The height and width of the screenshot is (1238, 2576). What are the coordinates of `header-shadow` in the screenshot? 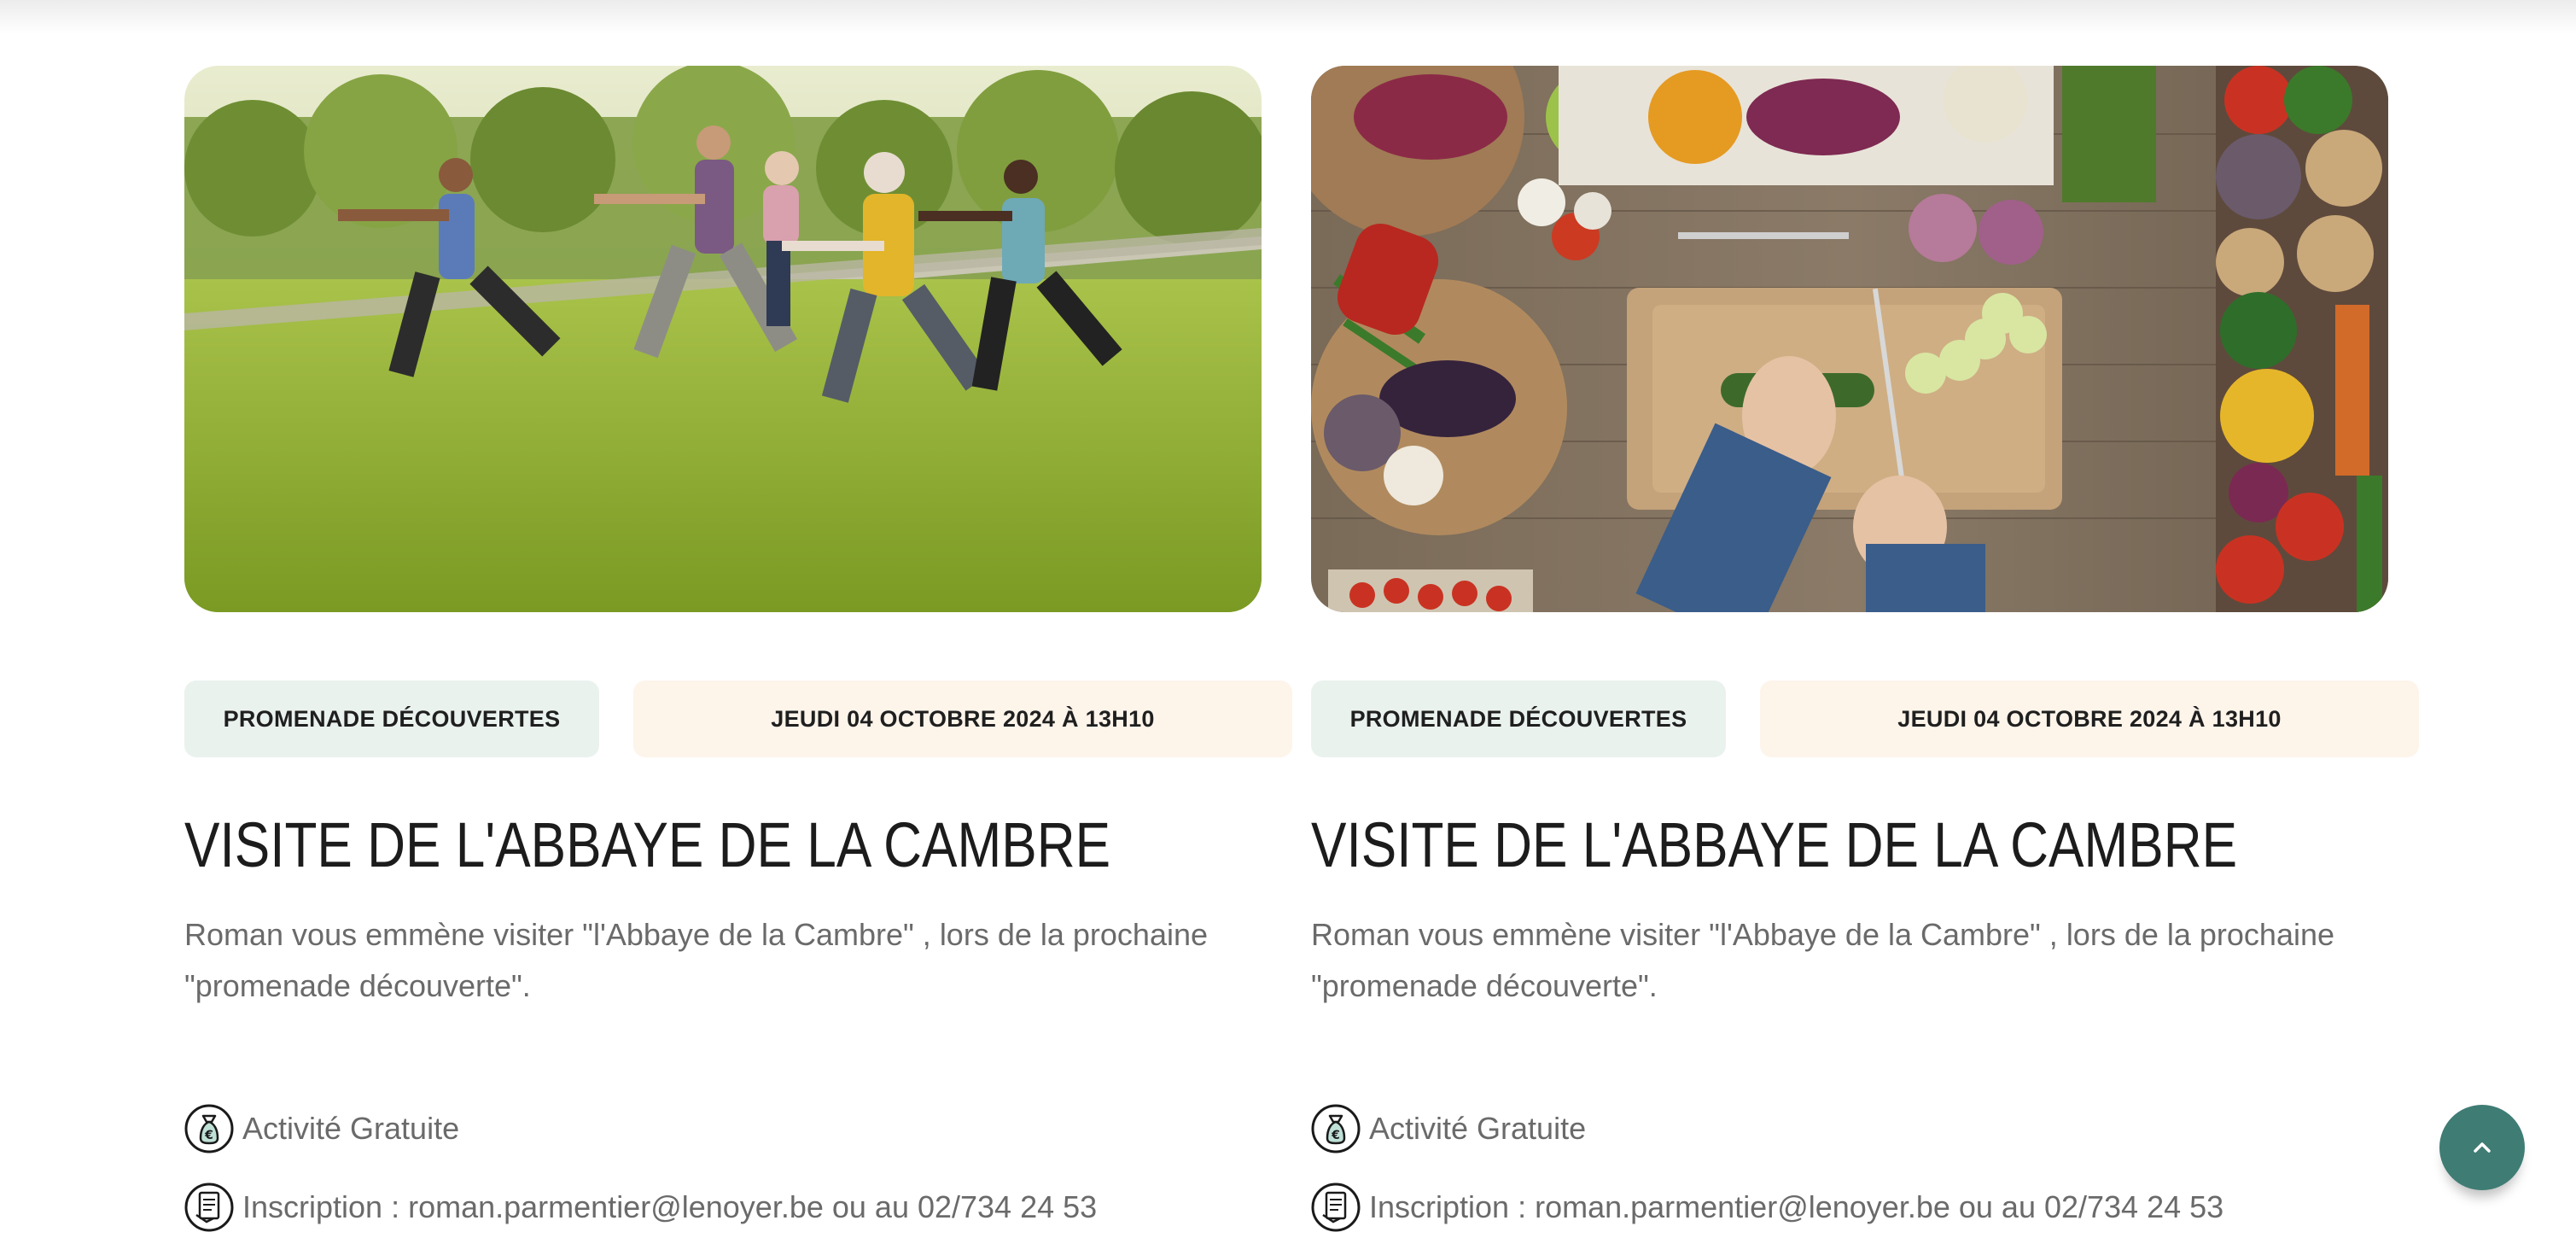 It's located at (1288, 17).